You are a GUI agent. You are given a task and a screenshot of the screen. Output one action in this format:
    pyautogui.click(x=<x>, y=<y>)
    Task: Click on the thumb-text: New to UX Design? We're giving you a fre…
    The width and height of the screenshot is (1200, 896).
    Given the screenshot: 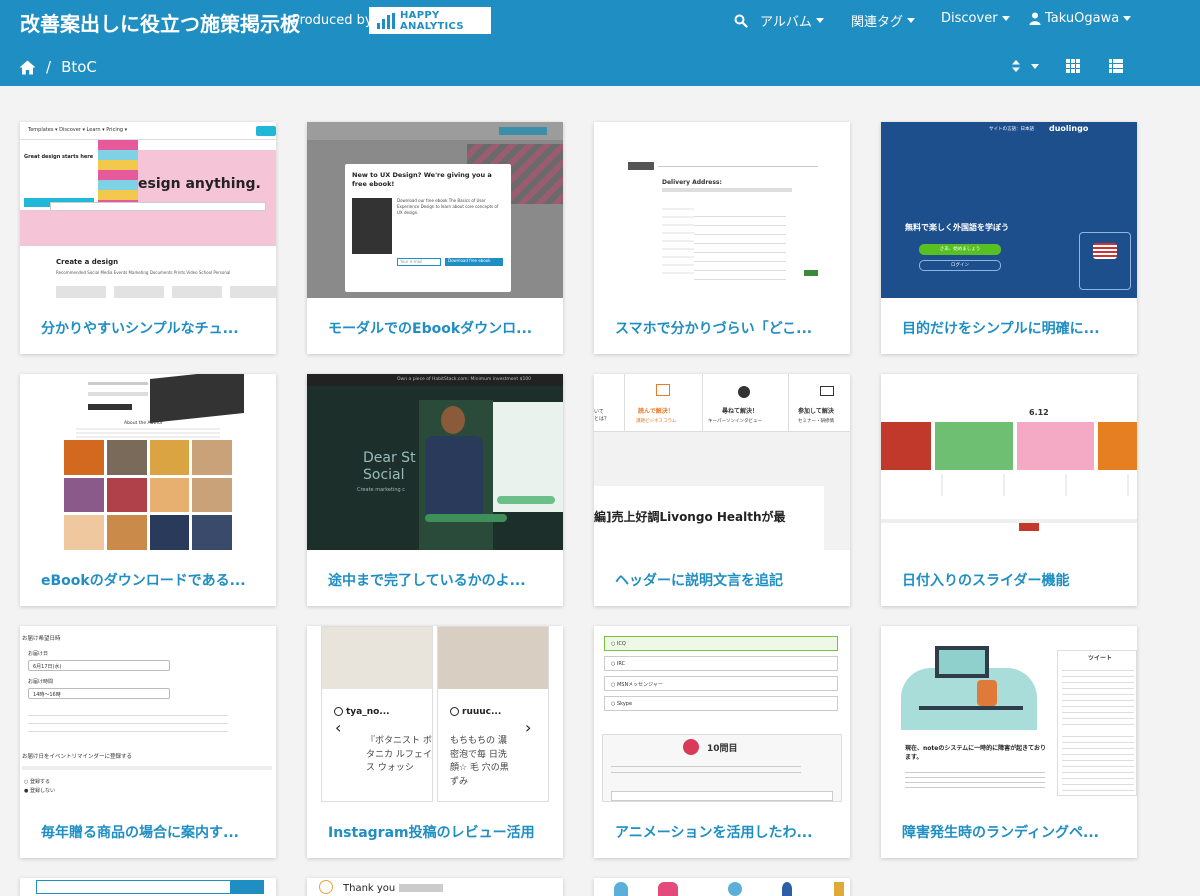 What is the action you would take?
    pyautogui.click(x=422, y=180)
    